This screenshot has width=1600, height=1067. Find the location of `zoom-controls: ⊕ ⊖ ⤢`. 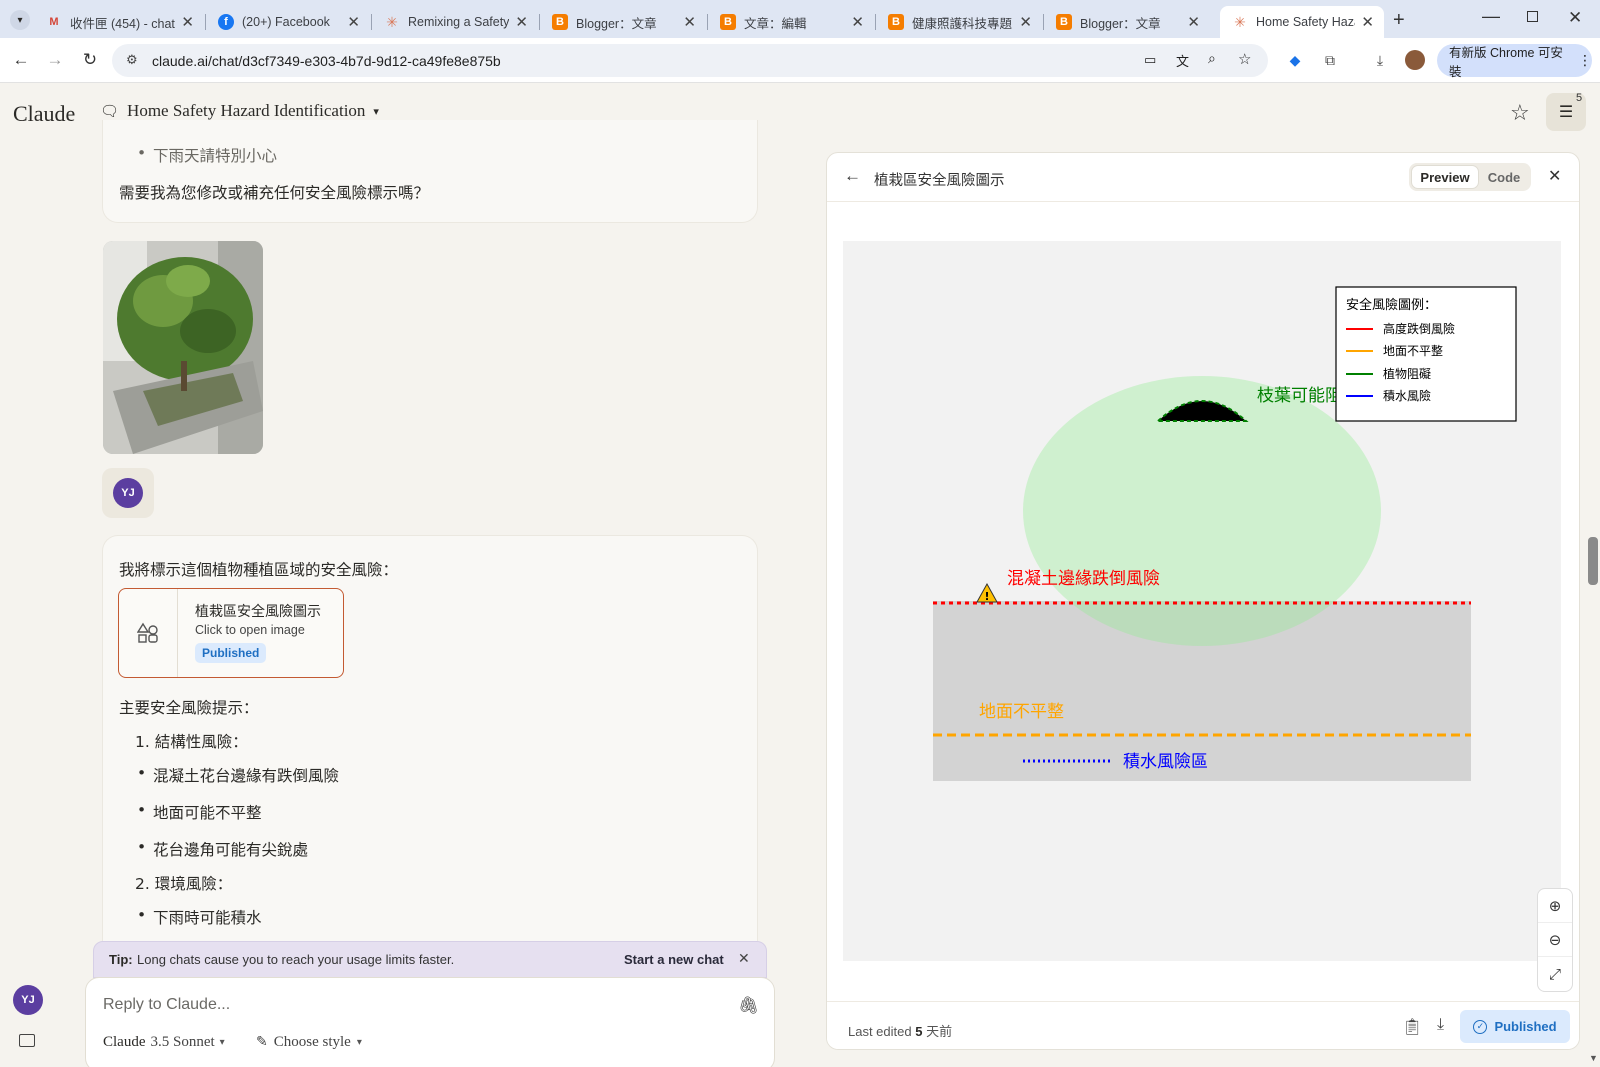

zoom-controls: ⊕ ⊖ ⤢ is located at coordinates (1555, 940).